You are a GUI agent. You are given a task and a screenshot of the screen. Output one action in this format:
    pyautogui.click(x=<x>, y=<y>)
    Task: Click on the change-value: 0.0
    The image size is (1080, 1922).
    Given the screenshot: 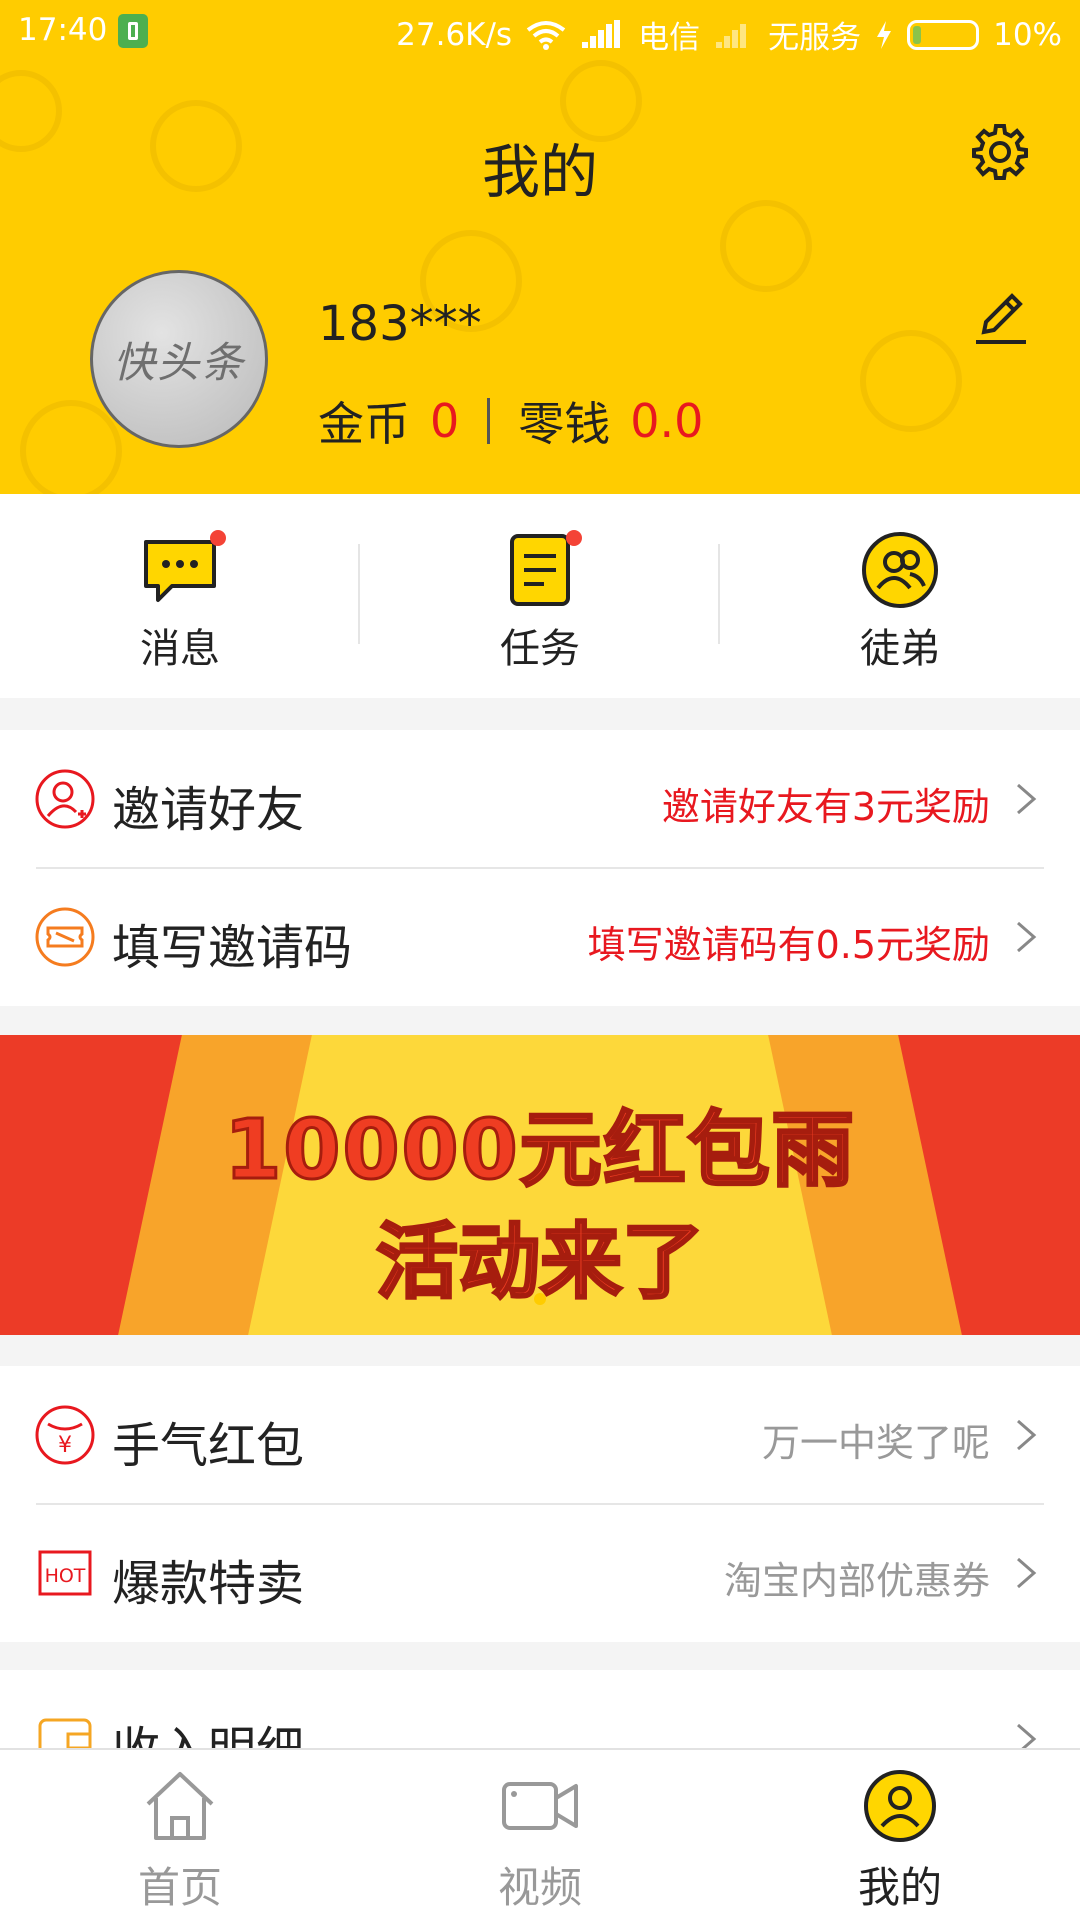 What is the action you would take?
    pyautogui.click(x=666, y=421)
    